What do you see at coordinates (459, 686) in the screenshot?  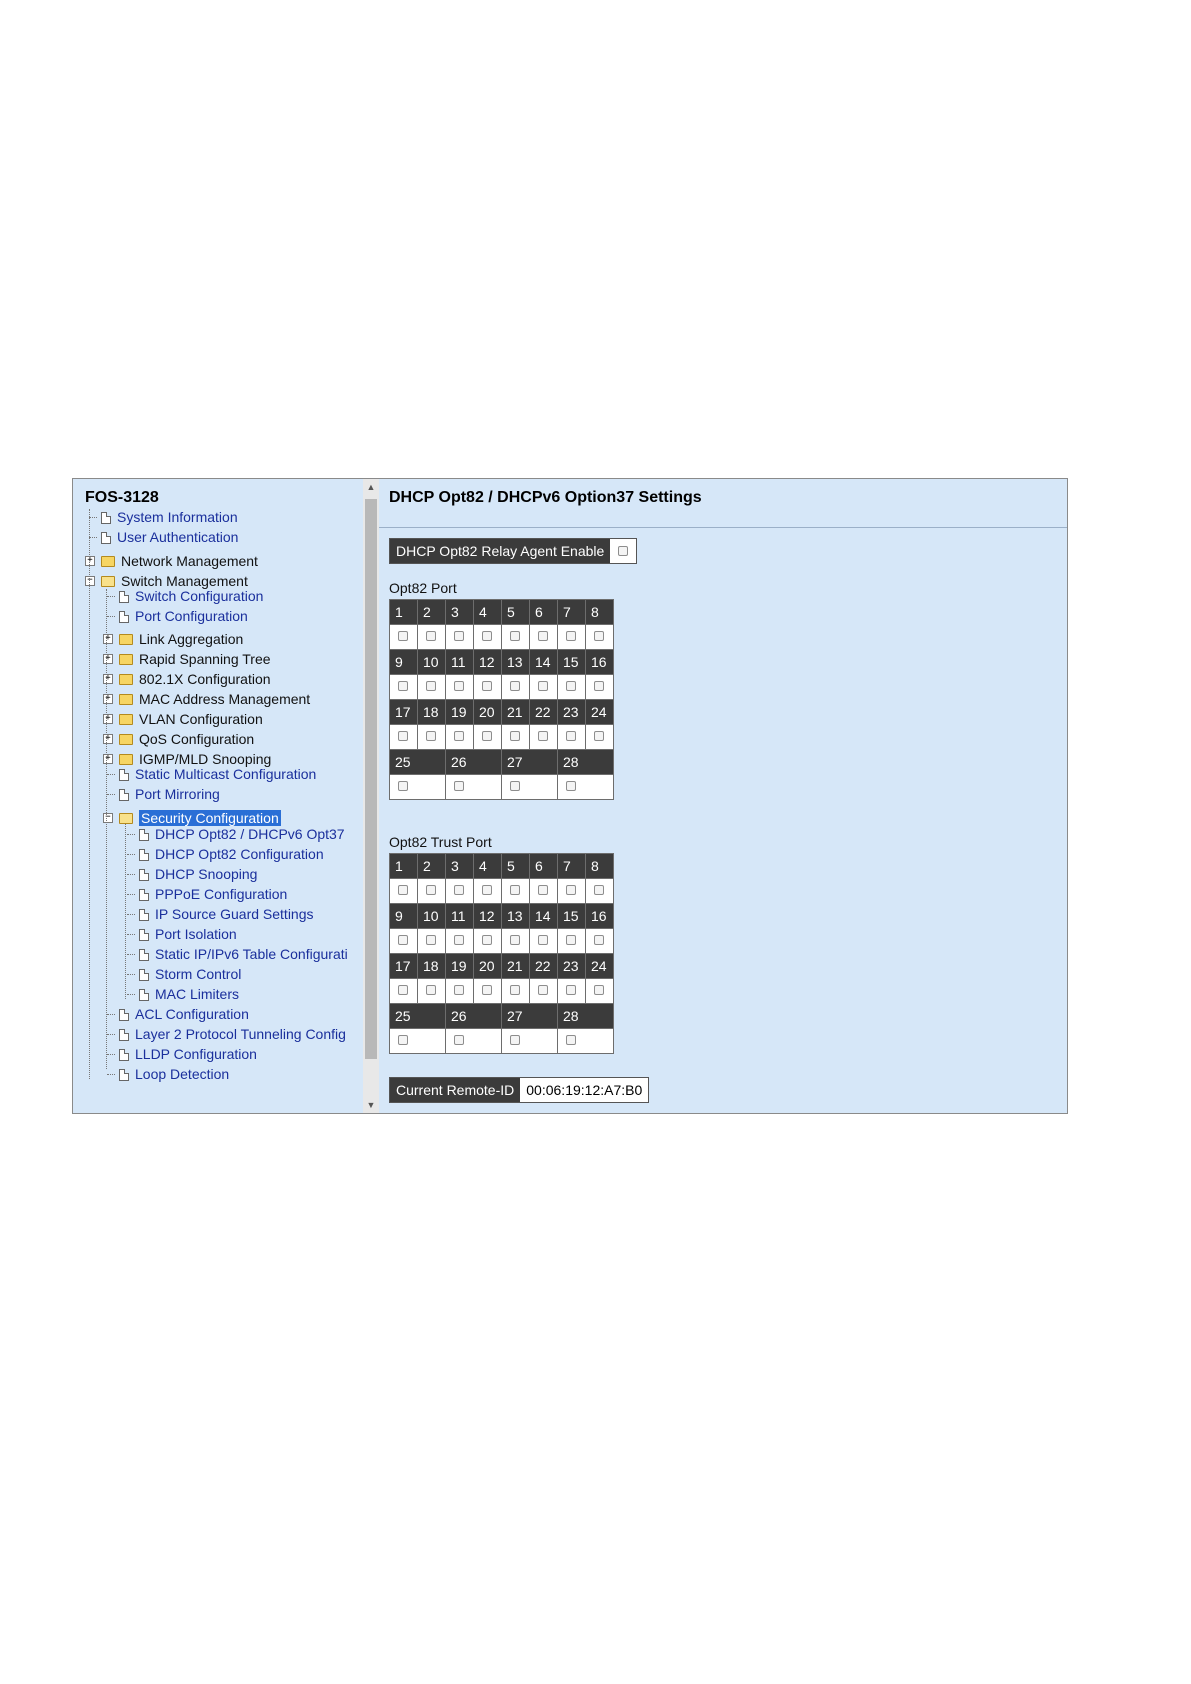 I see `opt82-port-11-checkbox` at bounding box center [459, 686].